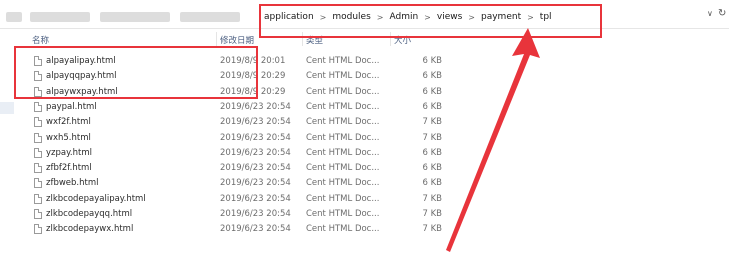  I want to click on file-name: paypal.html, so click(71, 106).